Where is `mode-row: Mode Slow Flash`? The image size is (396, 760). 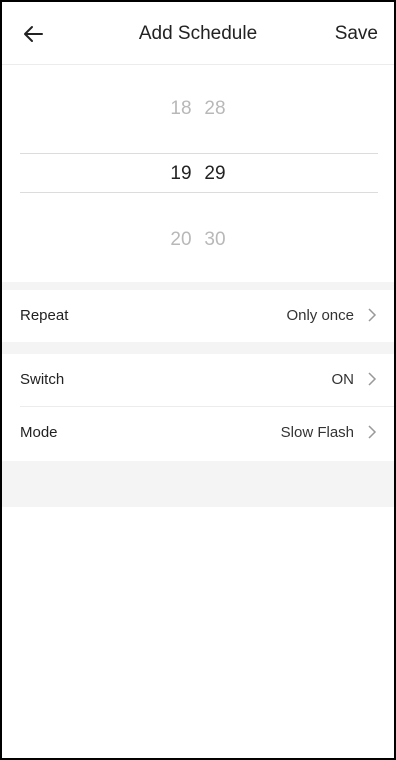 mode-row: Mode Slow Flash is located at coordinates (198, 433).